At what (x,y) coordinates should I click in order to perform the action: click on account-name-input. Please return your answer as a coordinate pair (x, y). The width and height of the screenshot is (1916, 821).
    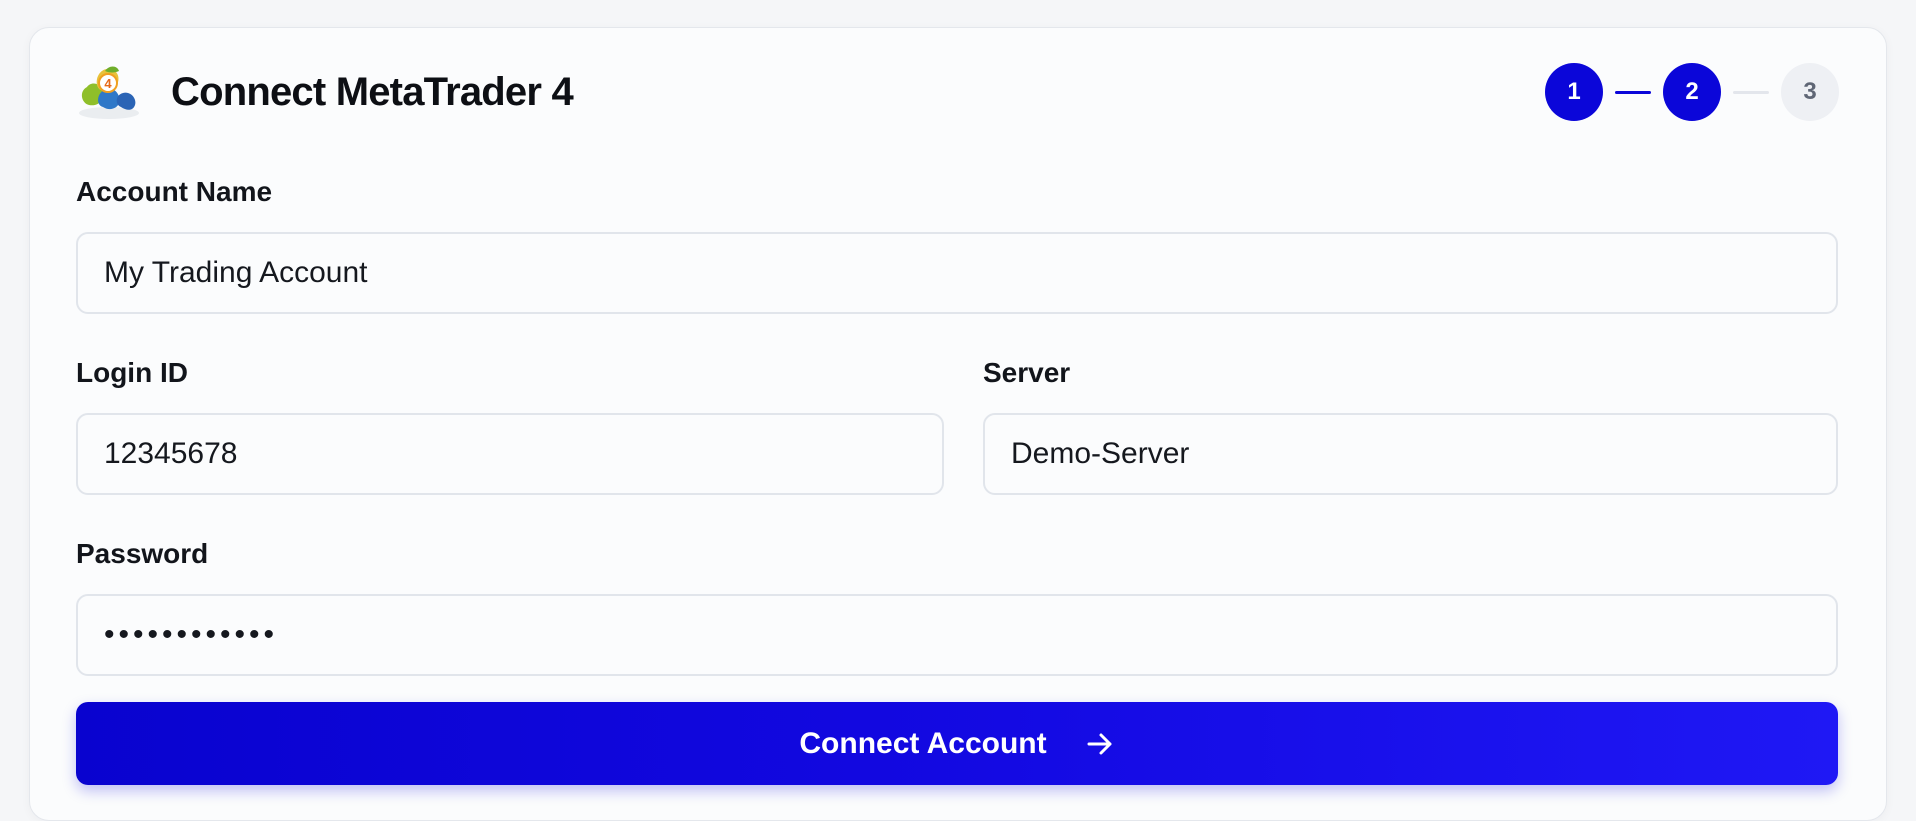
    Looking at the image, I should click on (957, 273).